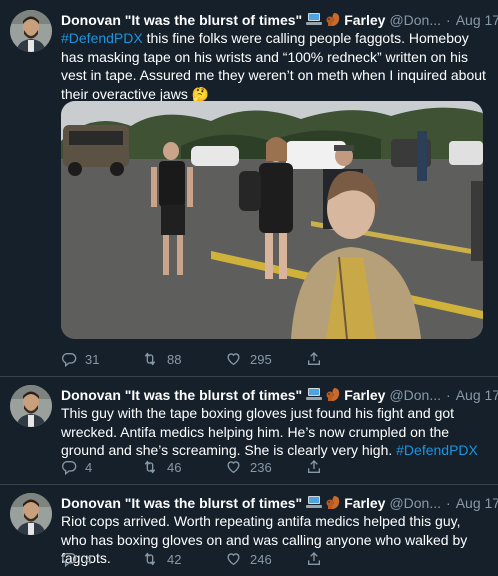  Describe the element at coordinates (161, 559) in the screenshot. I see `retweet-button: 42` at that location.